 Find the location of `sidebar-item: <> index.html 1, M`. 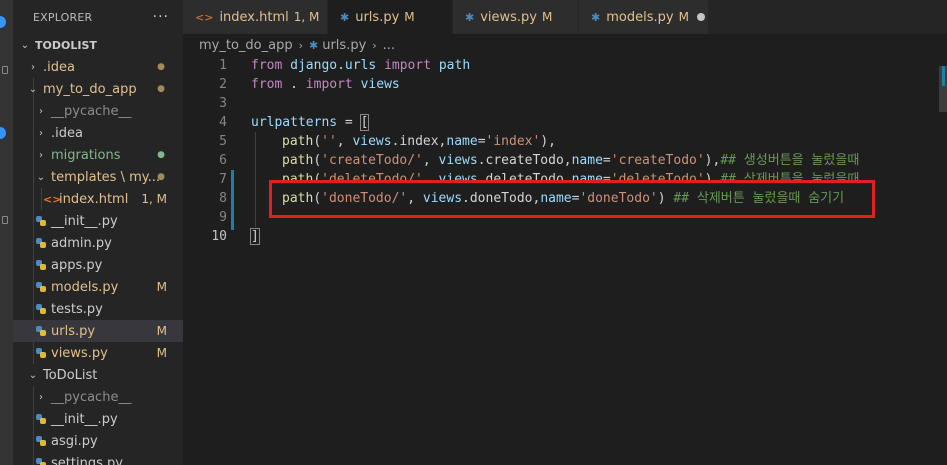

sidebar-item: <> index.html 1, M is located at coordinates (98, 199).